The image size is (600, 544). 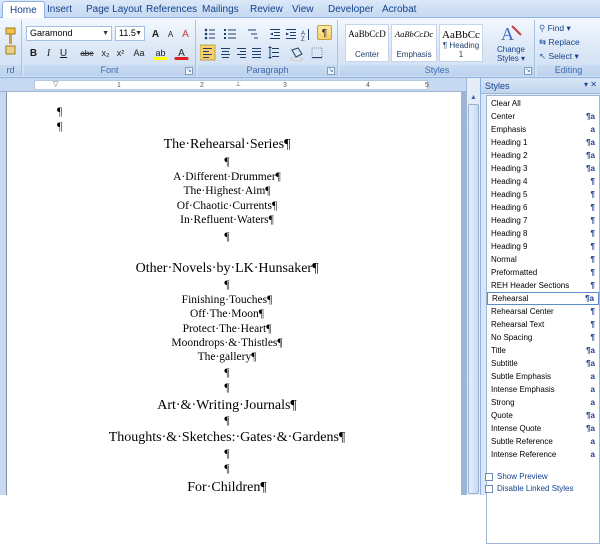 I want to click on show-hide-marks-button: ¶, so click(x=324, y=32).